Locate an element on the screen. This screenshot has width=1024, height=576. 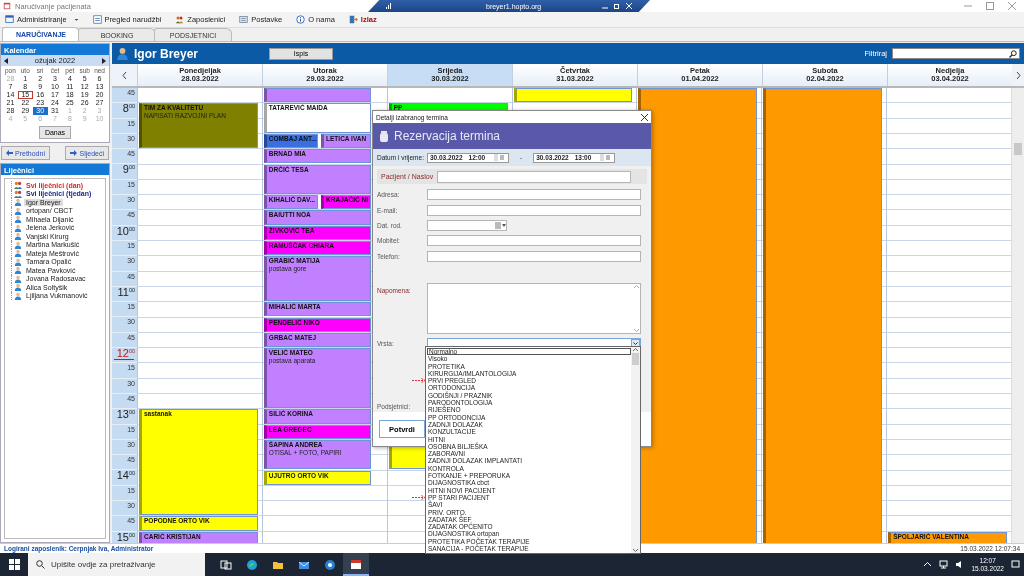
calendar-icon is located at coordinates (356, 563).